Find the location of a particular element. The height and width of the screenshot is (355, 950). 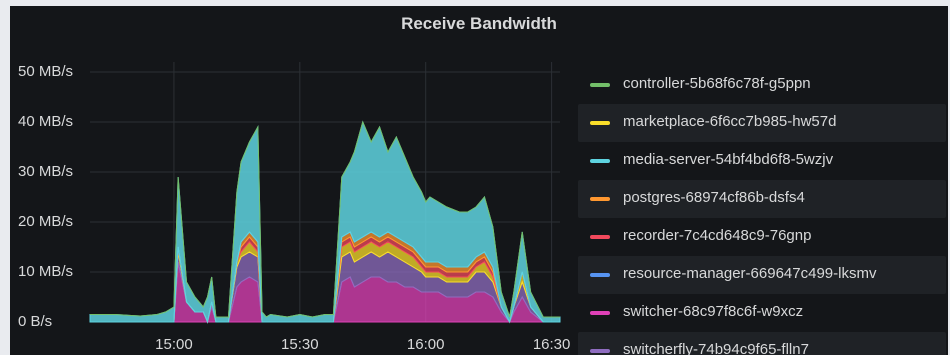

legend-item: marketplace-6f6cc7b985-hw57d is located at coordinates (762, 123).